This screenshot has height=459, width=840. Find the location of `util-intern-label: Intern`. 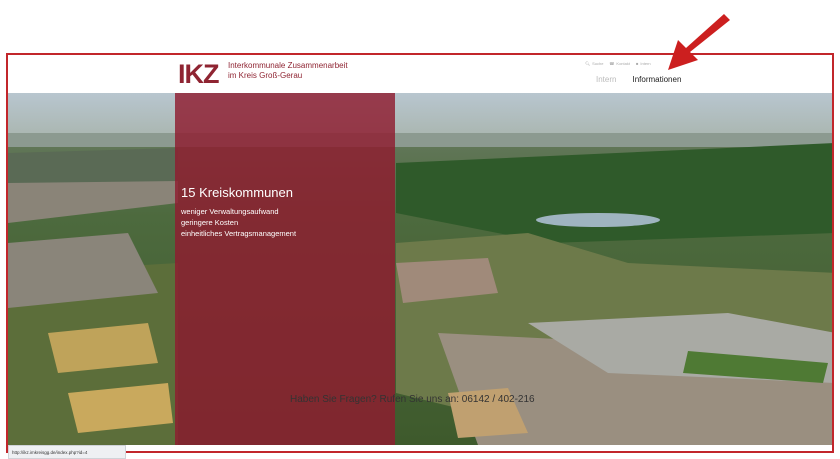

util-intern-label: Intern is located at coordinates (645, 63).